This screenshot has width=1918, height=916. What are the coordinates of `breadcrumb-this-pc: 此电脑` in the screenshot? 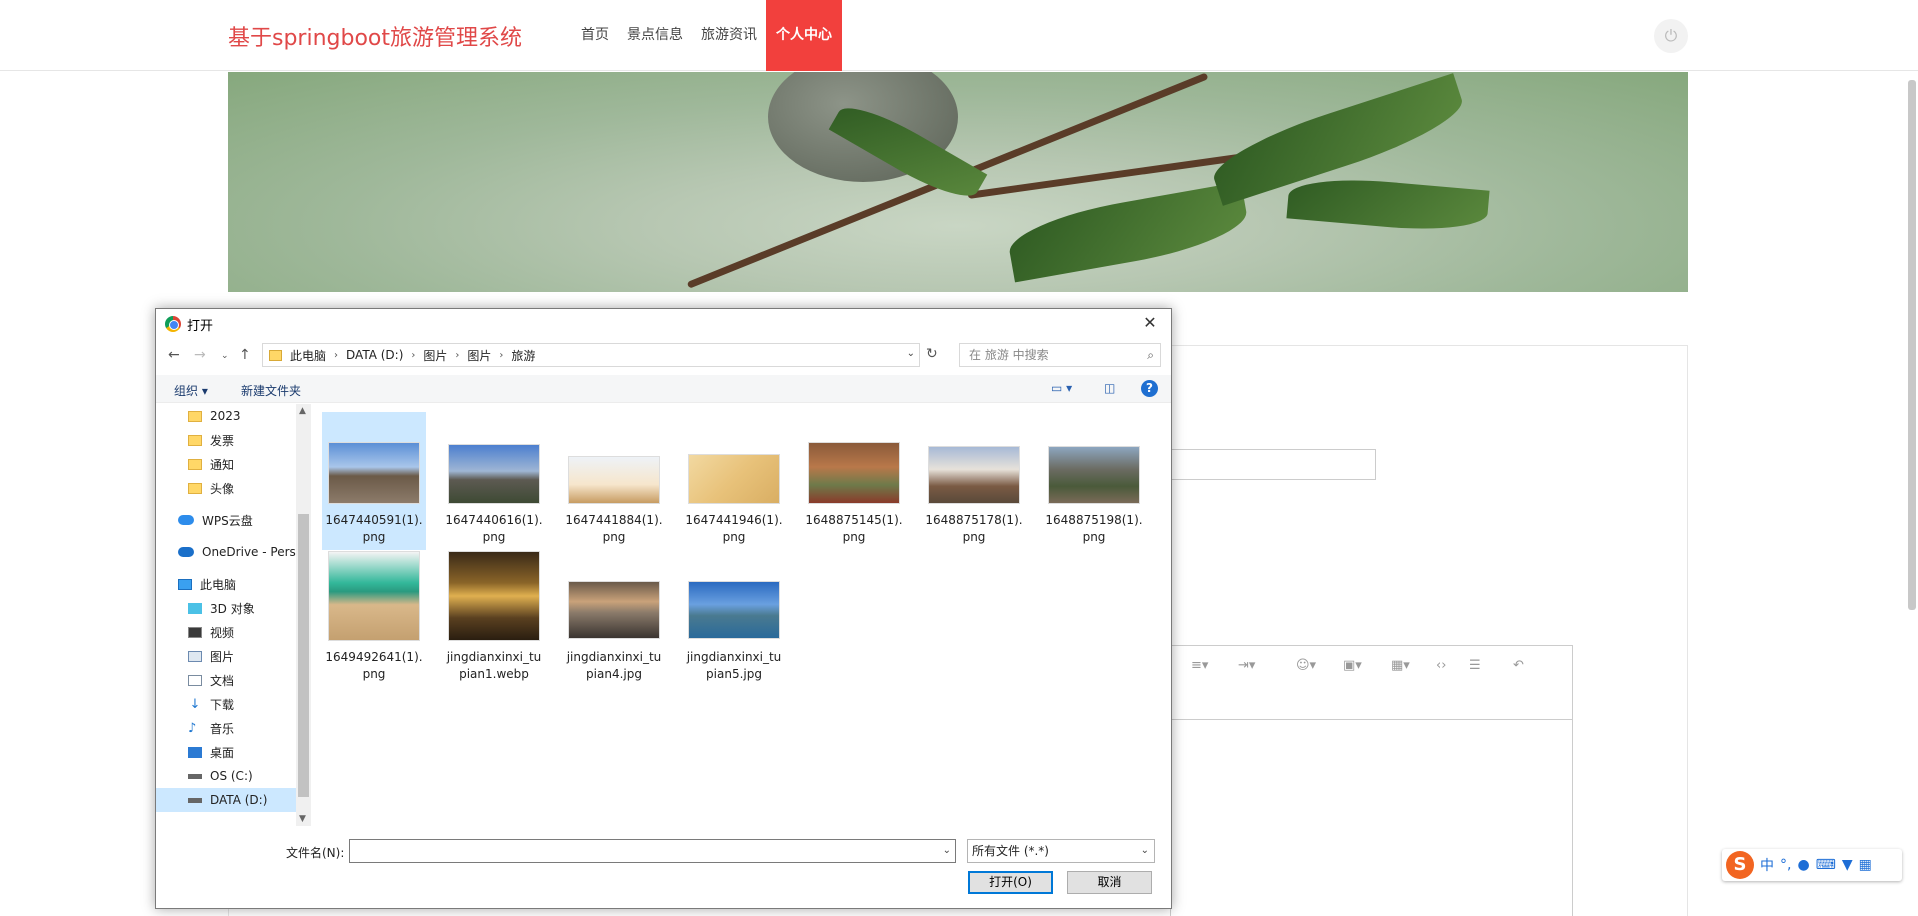 It's located at (308, 355).